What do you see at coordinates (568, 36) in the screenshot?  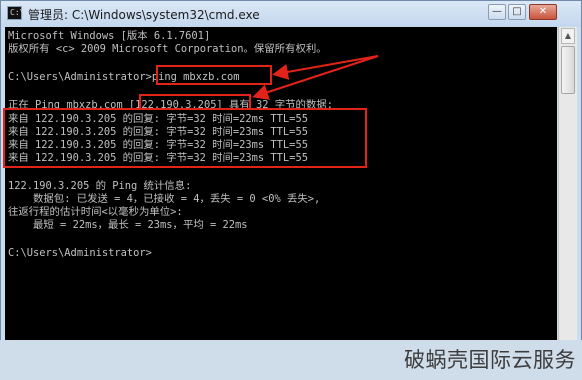 I see `scroll-up-arrow-icon: ▲` at bounding box center [568, 36].